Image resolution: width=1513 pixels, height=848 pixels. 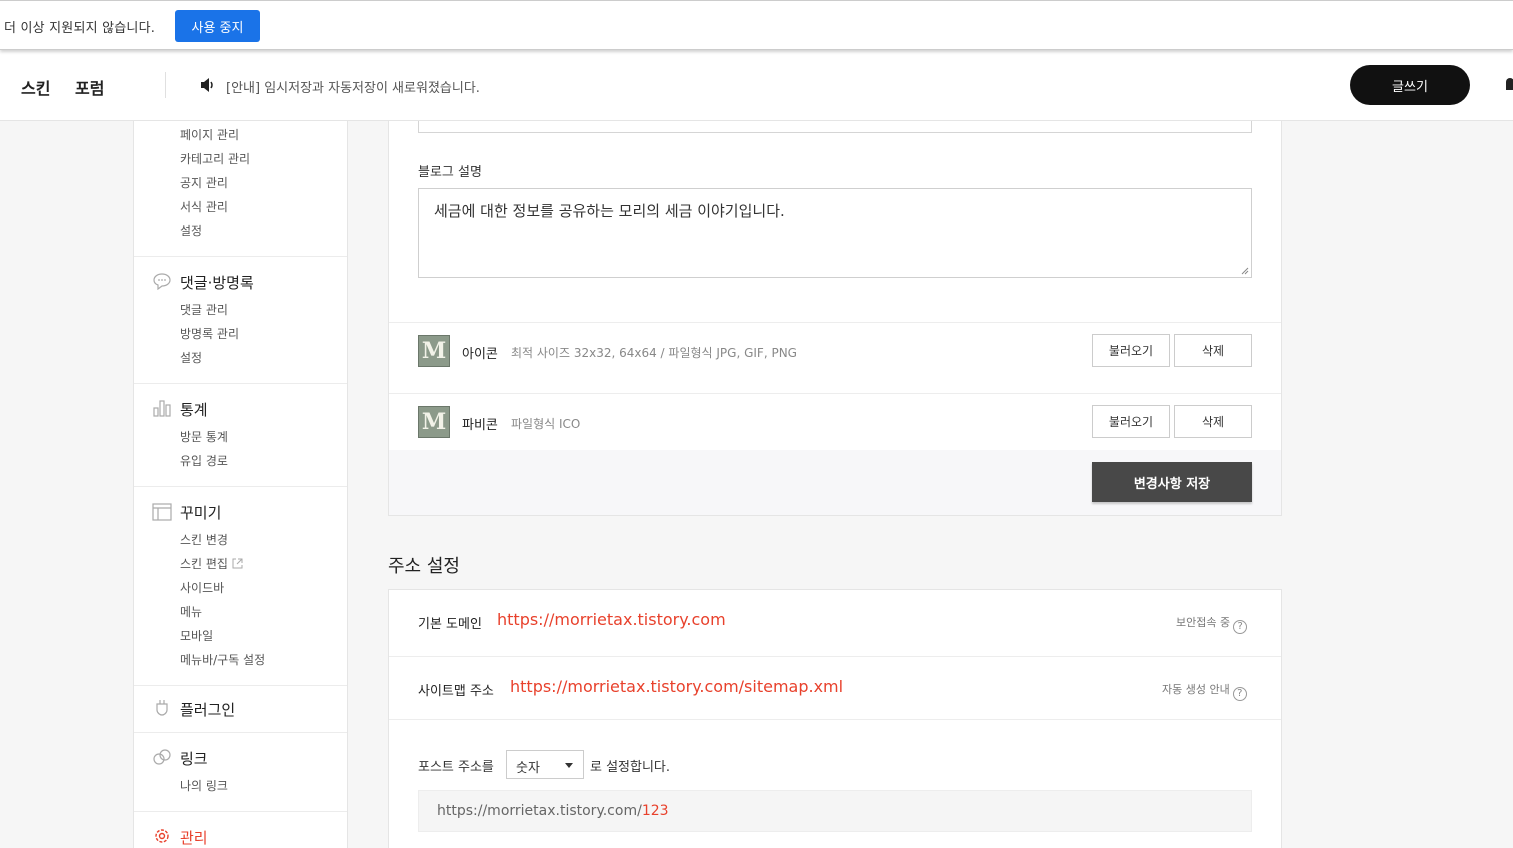 I want to click on sidebar-item-sidebar: 사이드바, so click(x=202, y=587).